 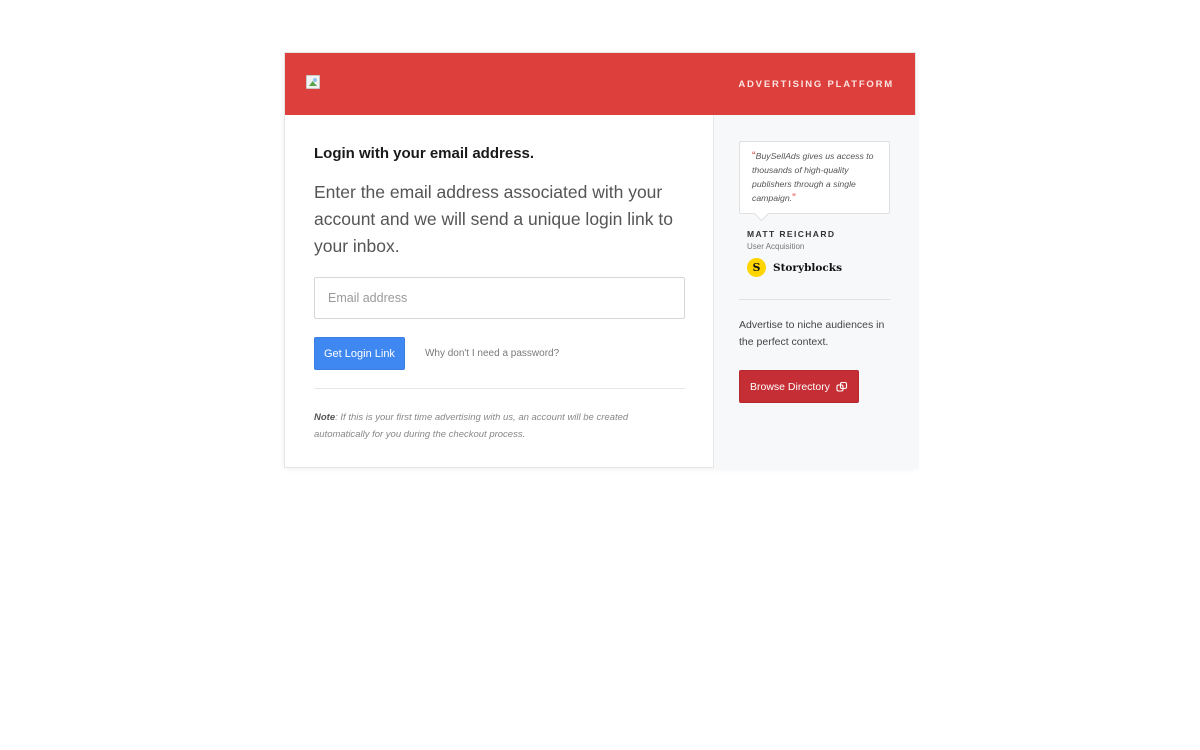 I want to click on platform-label: ADVERTISING PLATFORM, so click(x=816, y=84).